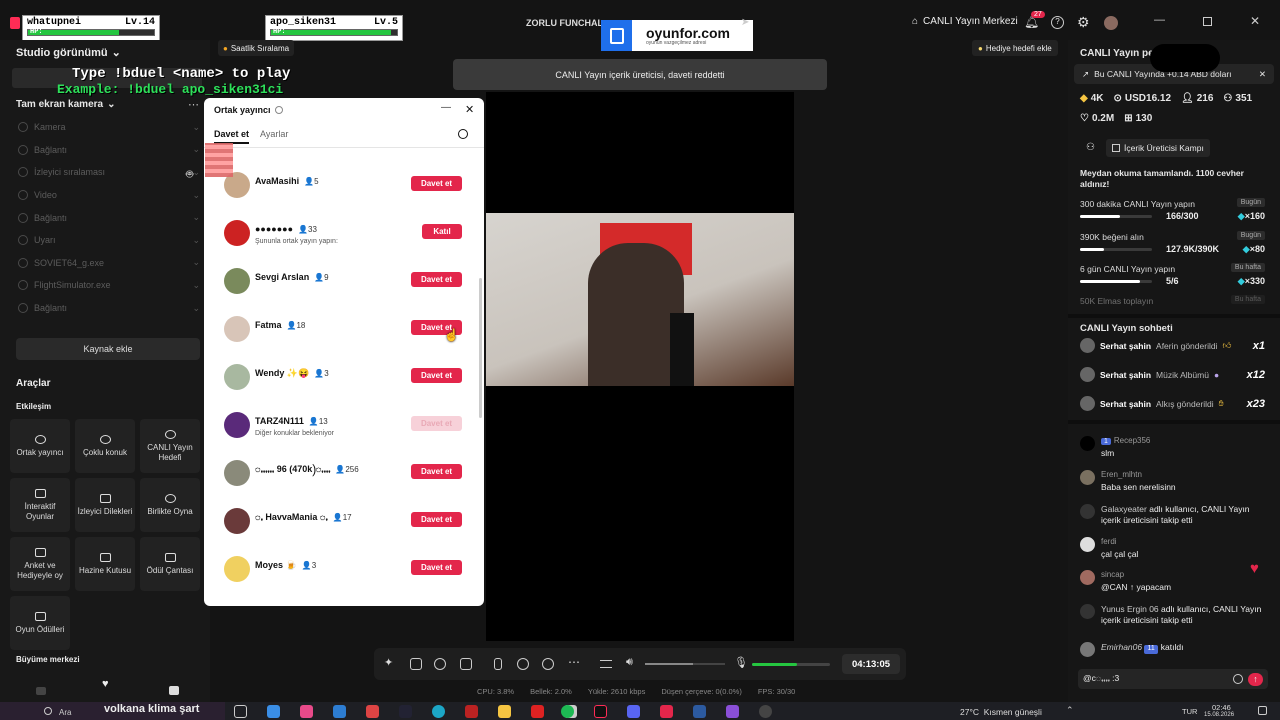 This screenshot has height=720, width=1280. What do you see at coordinates (1159, 20) in the screenshot?
I see `minimize-button: —` at bounding box center [1159, 20].